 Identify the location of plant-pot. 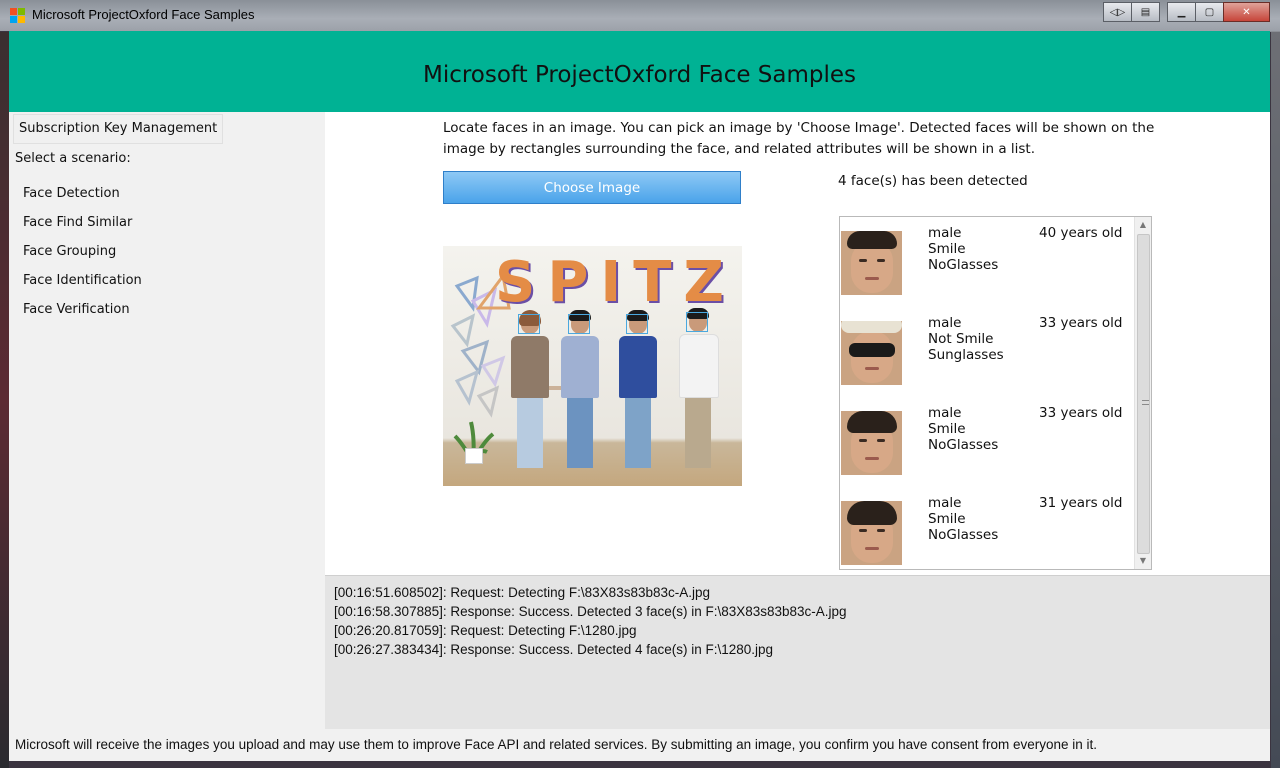
(474, 456).